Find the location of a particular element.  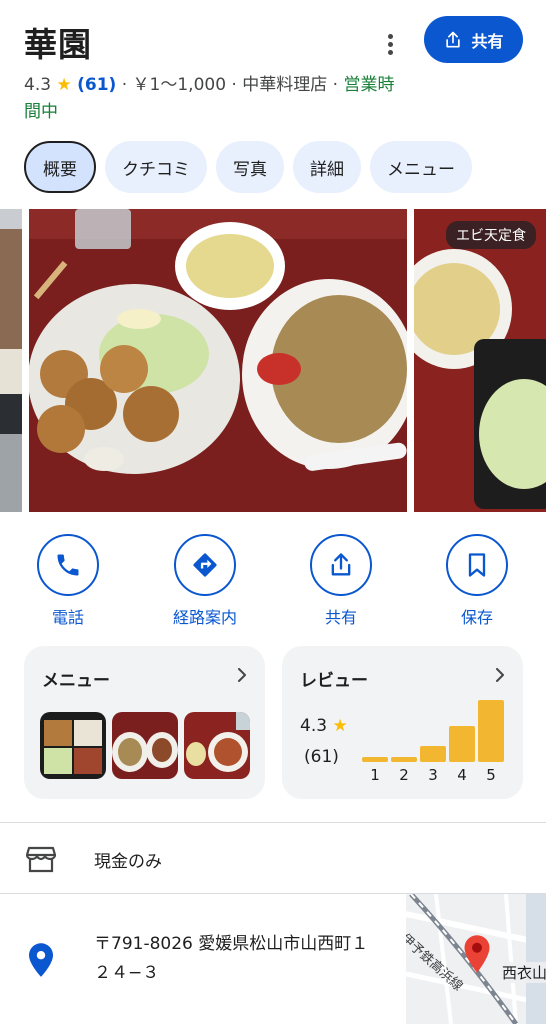

address-row: 〒791-8026 愛媛県松山市山西町１２４−３ 伊予鉄高浜線 西衣山 is located at coordinates (273, 959).